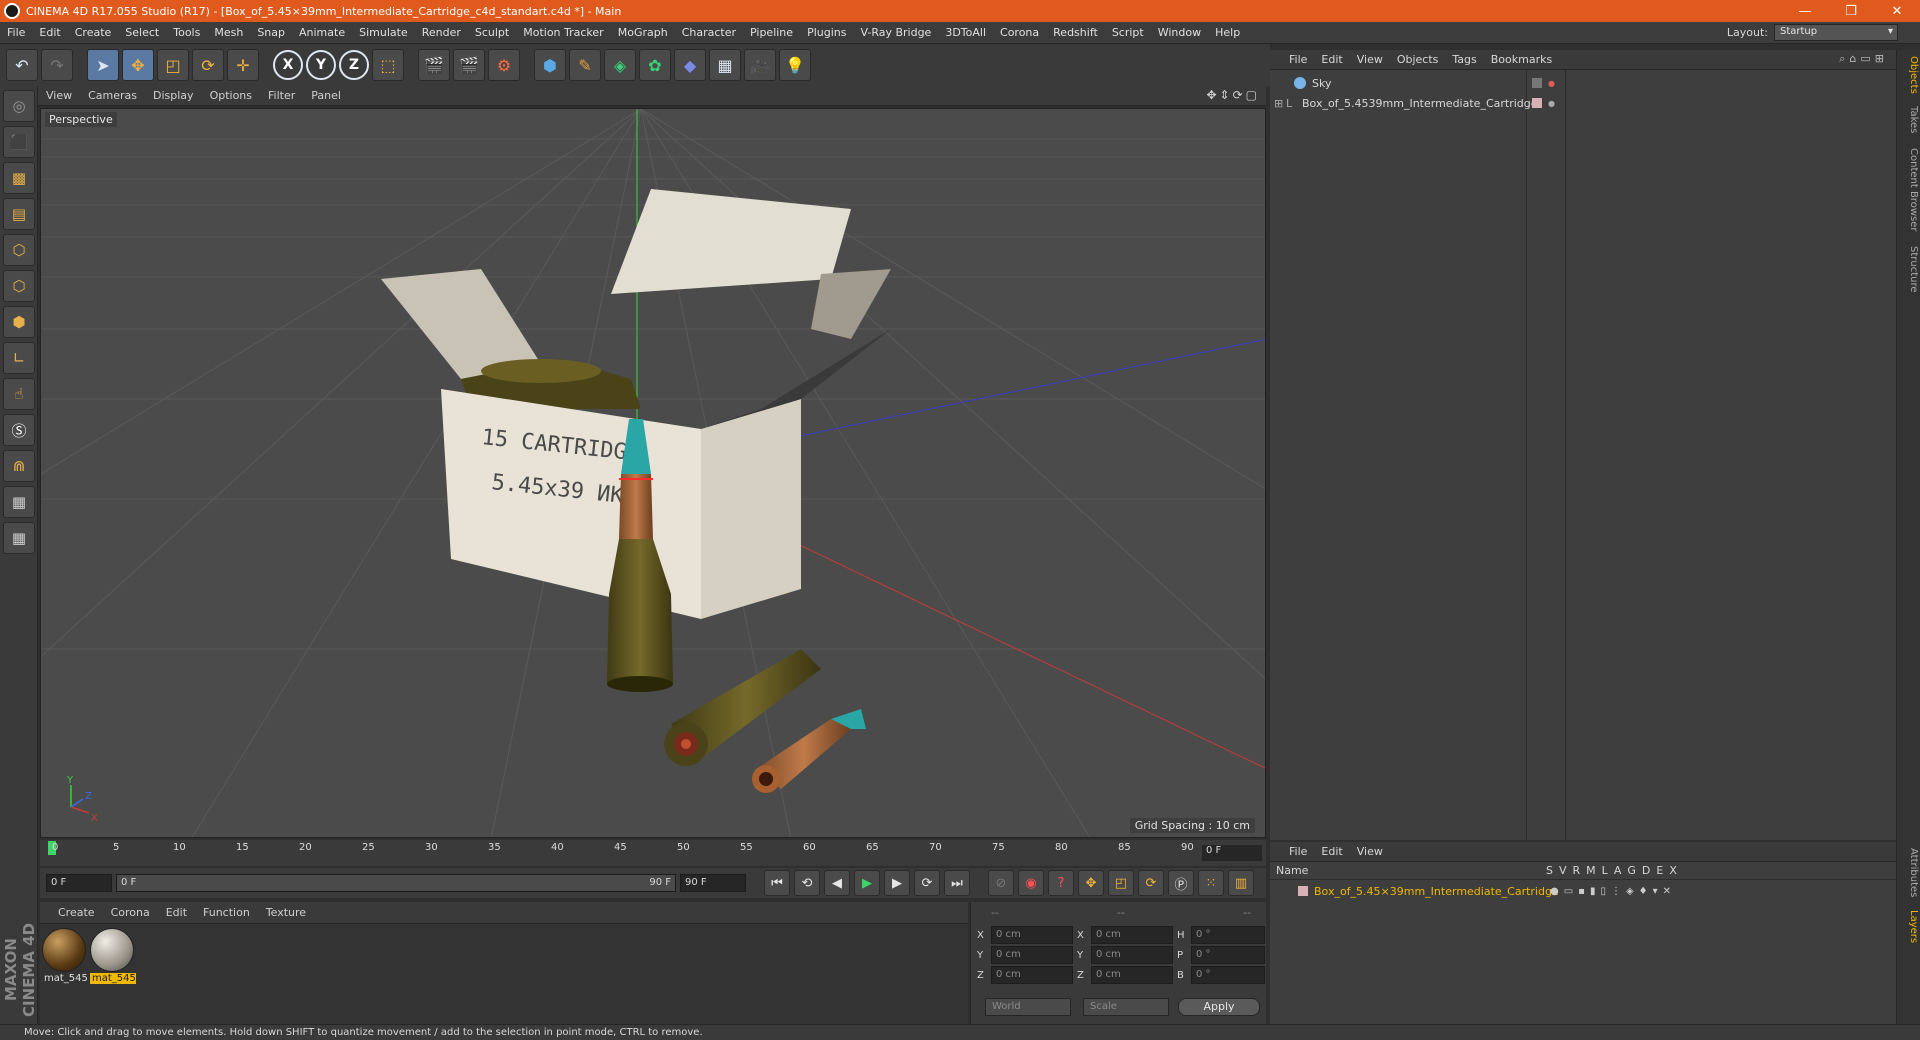  I want to click on menu-script: Script, so click(1128, 32).